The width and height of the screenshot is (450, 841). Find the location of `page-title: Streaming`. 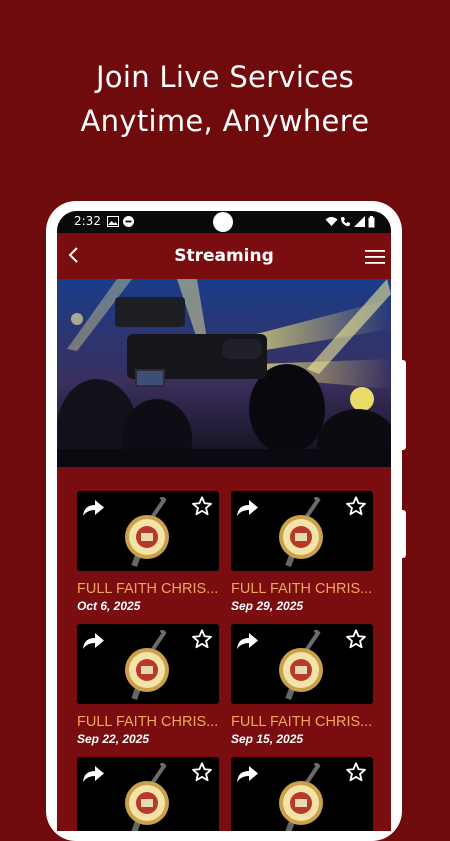

page-title: Streaming is located at coordinates (224, 256).